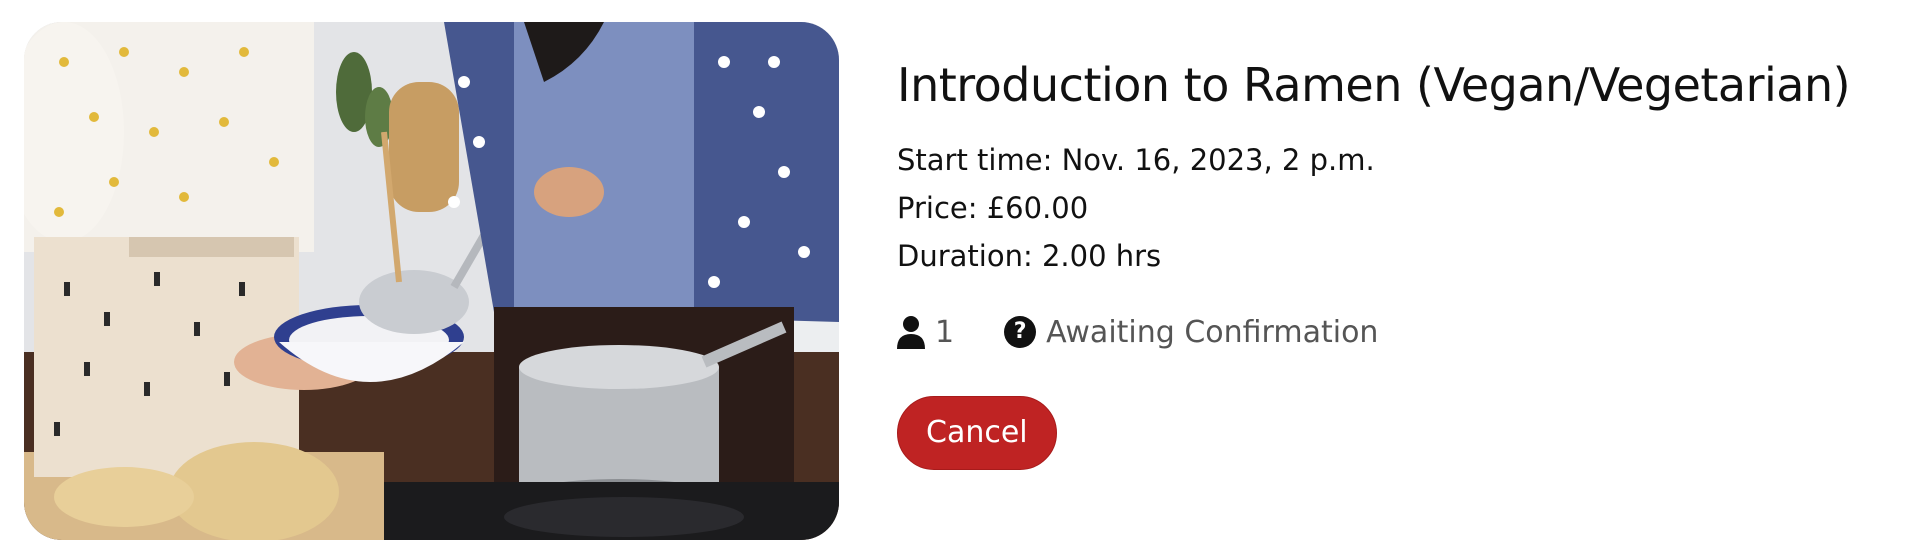  I want to click on person-icon, so click(911, 332).